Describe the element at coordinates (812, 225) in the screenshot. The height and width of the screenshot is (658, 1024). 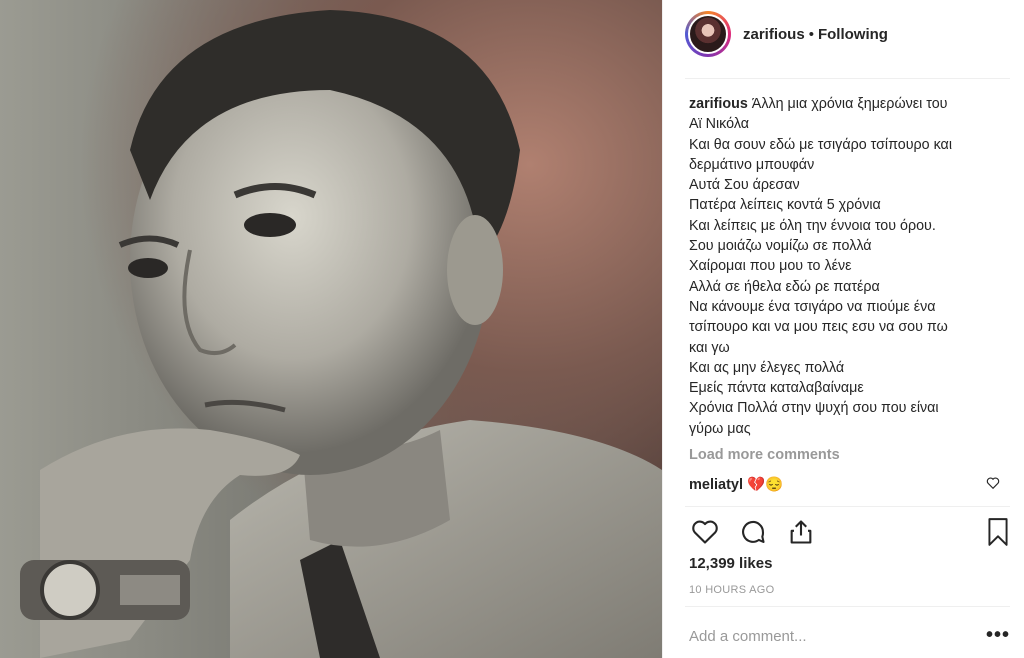
I see `caption-line: Και λείπεις με όλη την έννοια του όρου.` at that location.